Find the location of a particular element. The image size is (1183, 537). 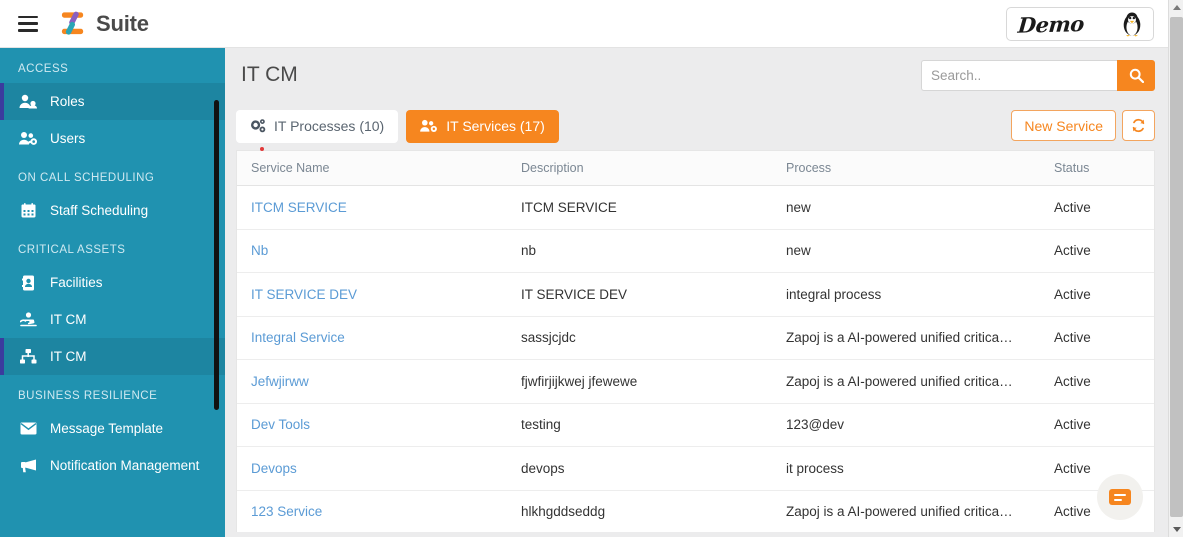

service-name-link: Devops is located at coordinates (372, 468).